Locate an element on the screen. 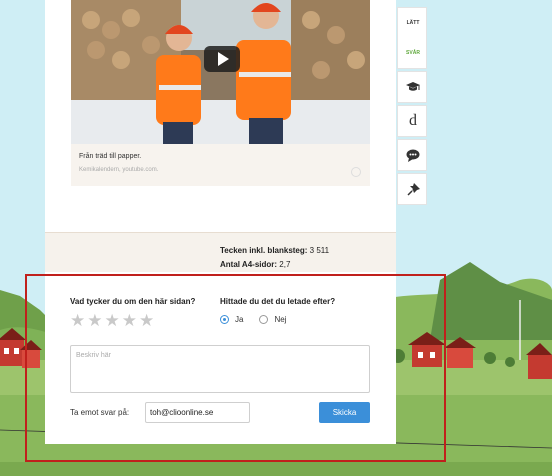 The image size is (552, 476). rating-question: Vad tycker du om den här sidan? is located at coordinates (133, 301).